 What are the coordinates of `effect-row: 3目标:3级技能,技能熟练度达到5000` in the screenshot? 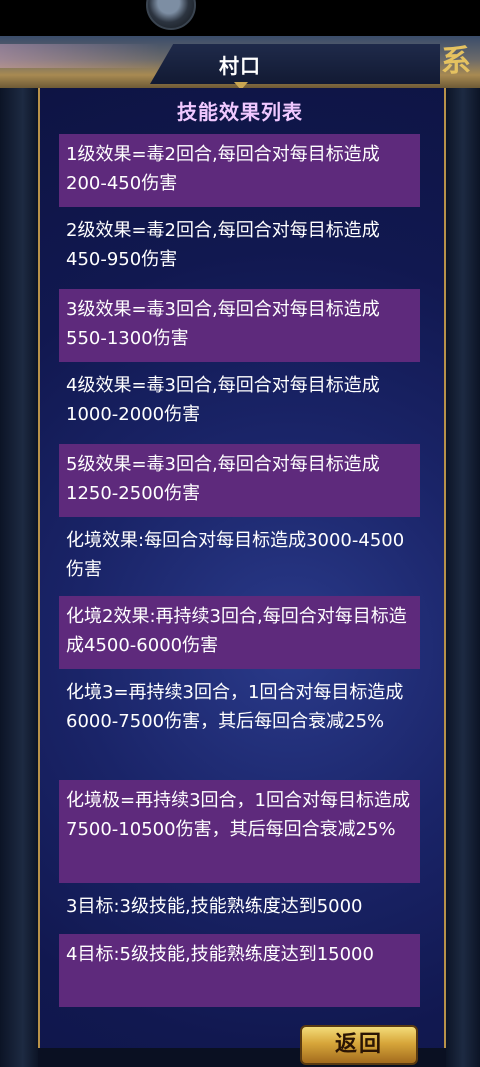 It's located at (214, 906).